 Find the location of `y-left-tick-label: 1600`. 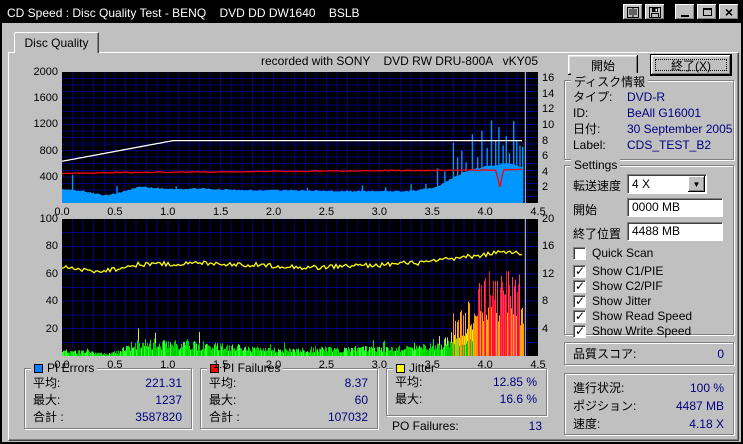

y-left-tick-label: 1600 is located at coordinates (45, 98).